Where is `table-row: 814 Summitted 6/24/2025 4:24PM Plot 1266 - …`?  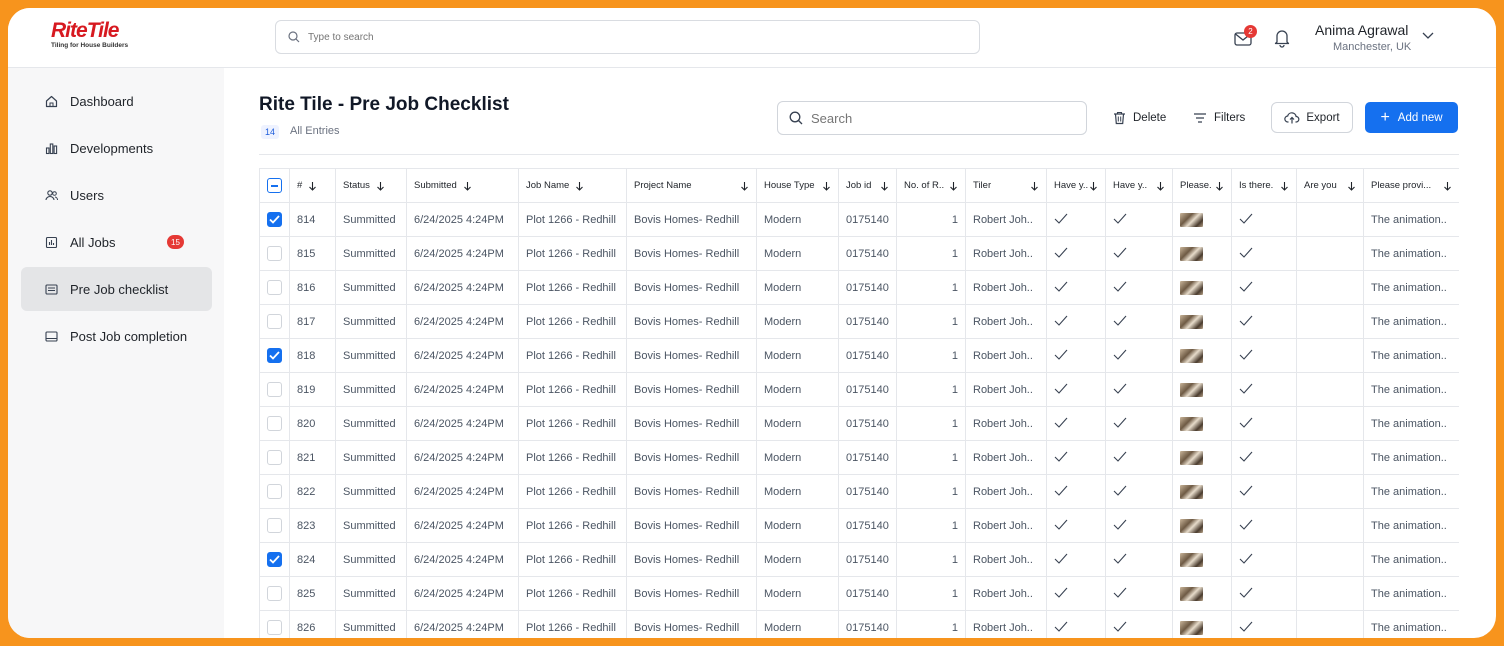 table-row: 814 Summitted 6/24/2025 4:24PM Plot 1266 - … is located at coordinates (859, 219).